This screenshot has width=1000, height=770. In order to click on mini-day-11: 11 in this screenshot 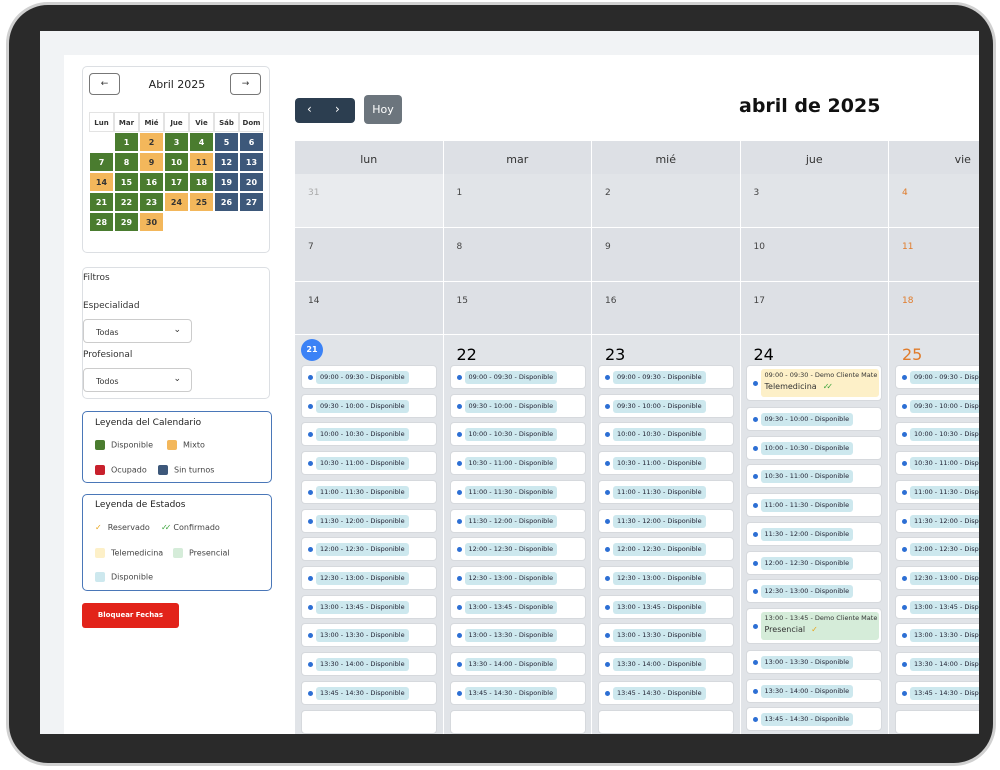, I will do `click(201, 162)`.